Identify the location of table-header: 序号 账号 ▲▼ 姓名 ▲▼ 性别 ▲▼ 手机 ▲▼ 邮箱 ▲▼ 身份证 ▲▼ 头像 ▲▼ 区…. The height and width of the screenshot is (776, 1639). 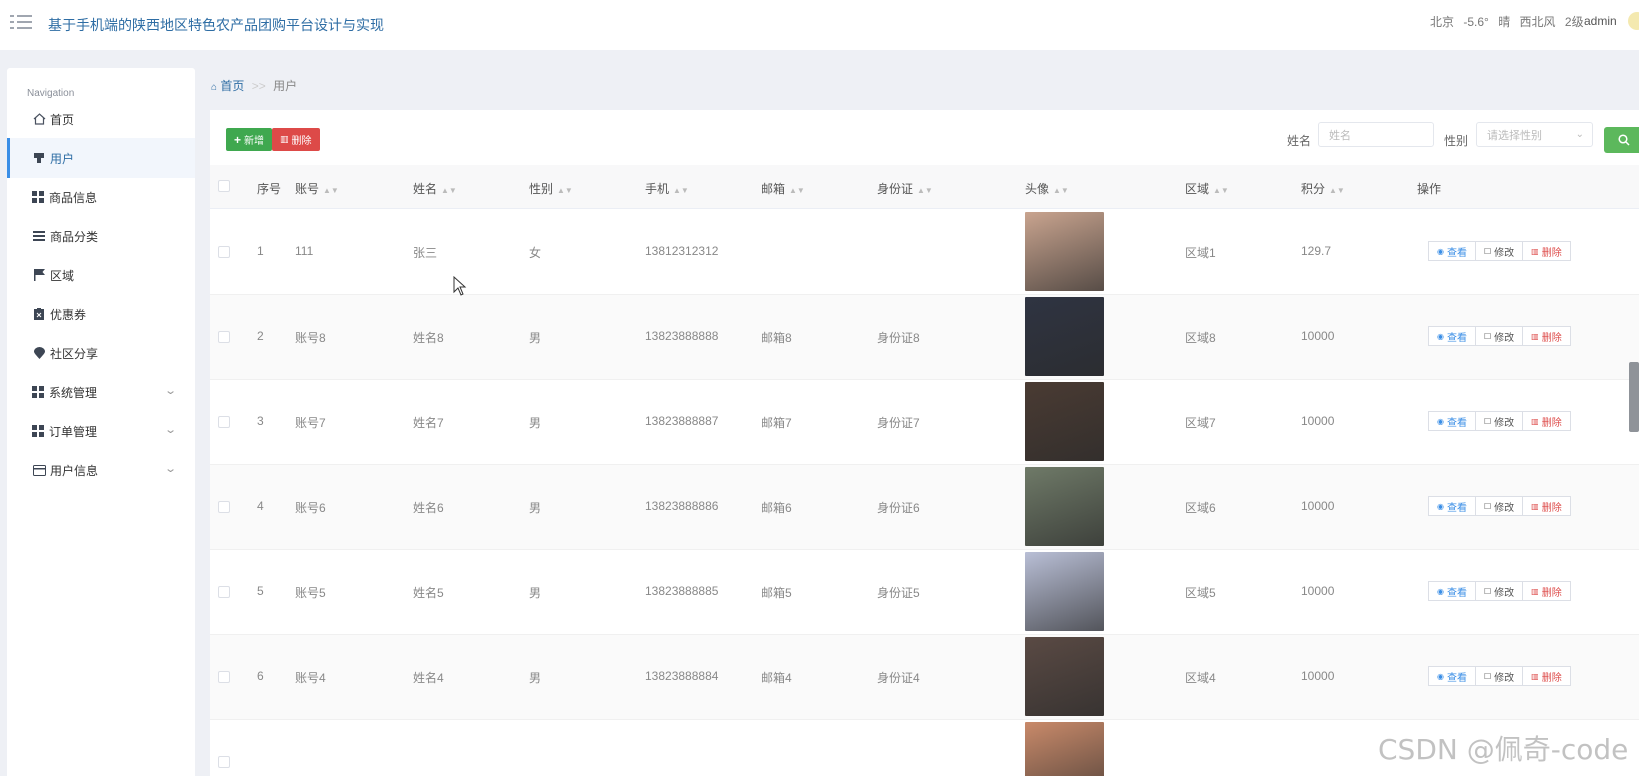
(924, 187).